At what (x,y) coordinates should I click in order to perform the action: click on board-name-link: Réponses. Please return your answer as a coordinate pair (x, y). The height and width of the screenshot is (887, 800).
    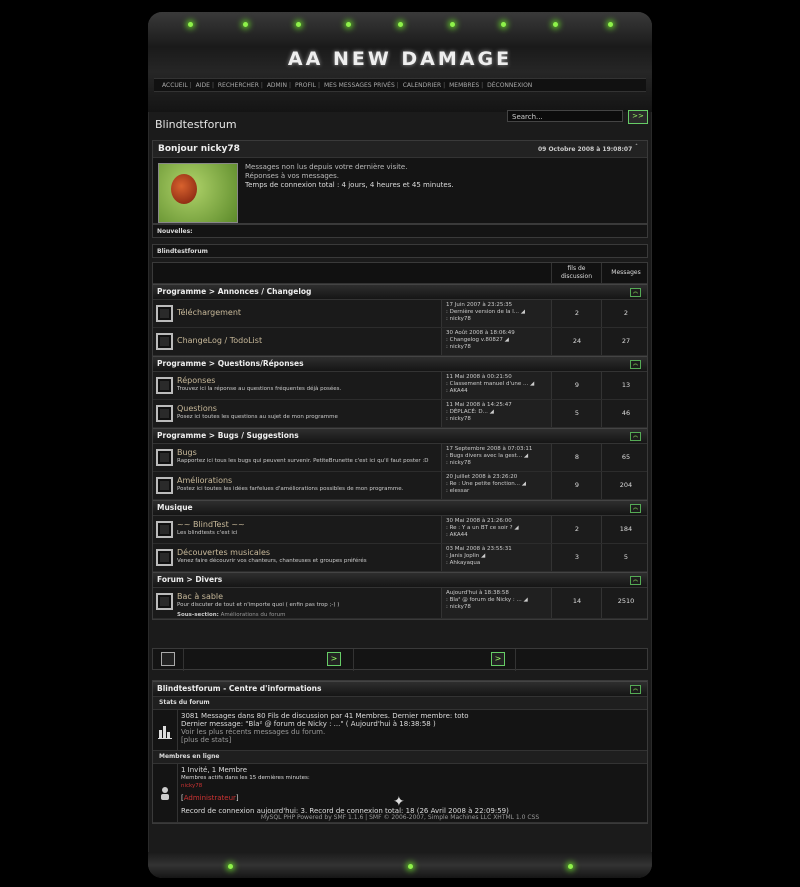
    Looking at the image, I should click on (196, 380).